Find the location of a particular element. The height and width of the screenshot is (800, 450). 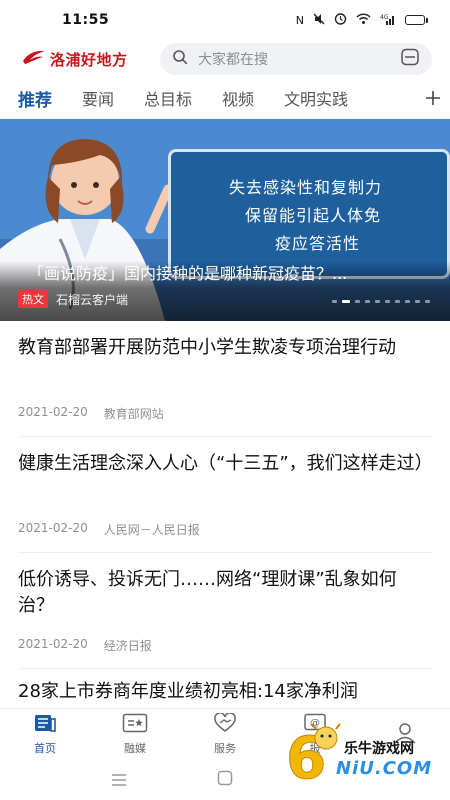

status-time: 11:55 is located at coordinates (86, 20).